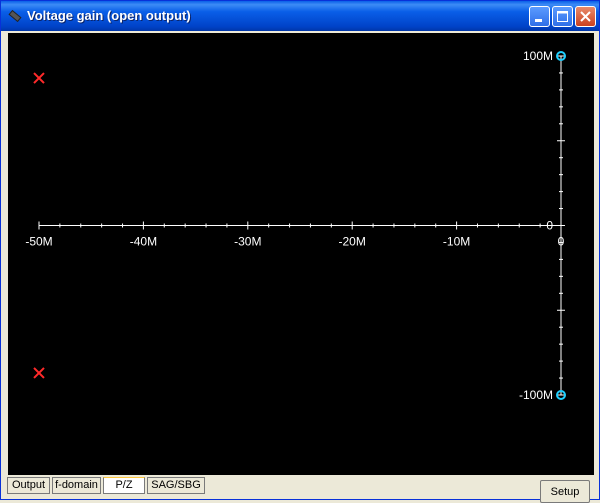 The width and height of the screenshot is (600, 503). What do you see at coordinates (561, 242) in the screenshot?
I see `x-tick-label: 0` at bounding box center [561, 242].